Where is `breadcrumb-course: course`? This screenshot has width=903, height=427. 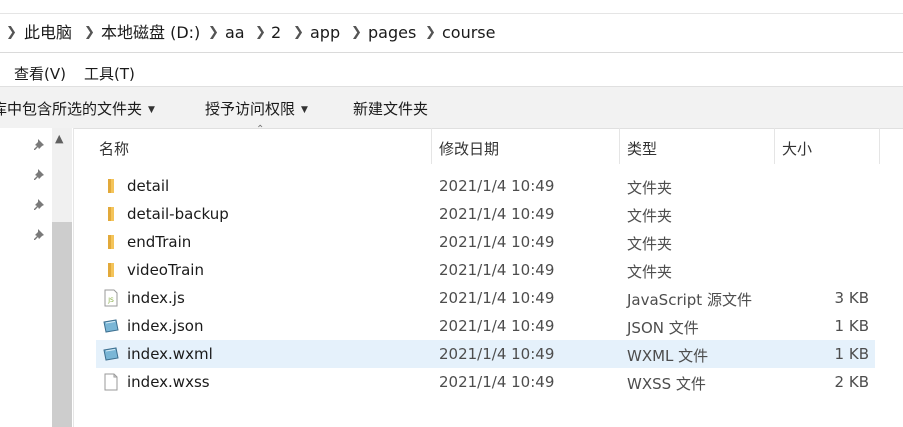 breadcrumb-course: course is located at coordinates (468, 33).